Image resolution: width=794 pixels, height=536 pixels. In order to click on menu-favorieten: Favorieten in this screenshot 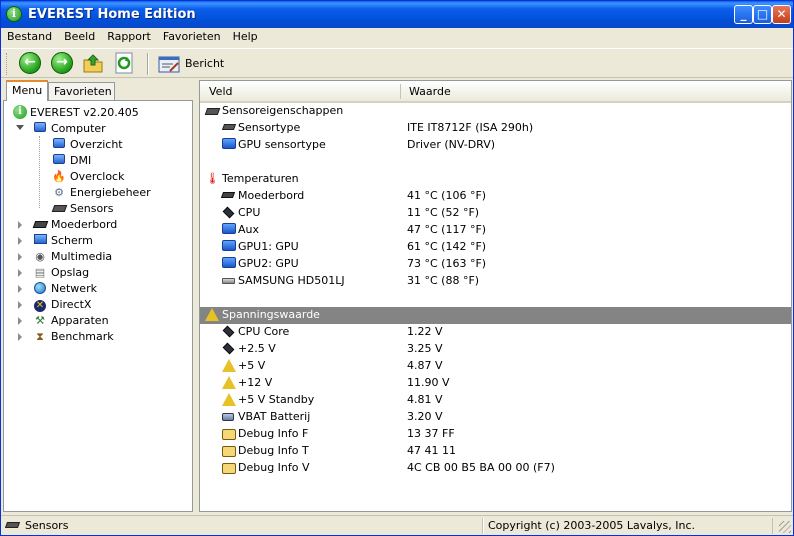, I will do `click(192, 37)`.